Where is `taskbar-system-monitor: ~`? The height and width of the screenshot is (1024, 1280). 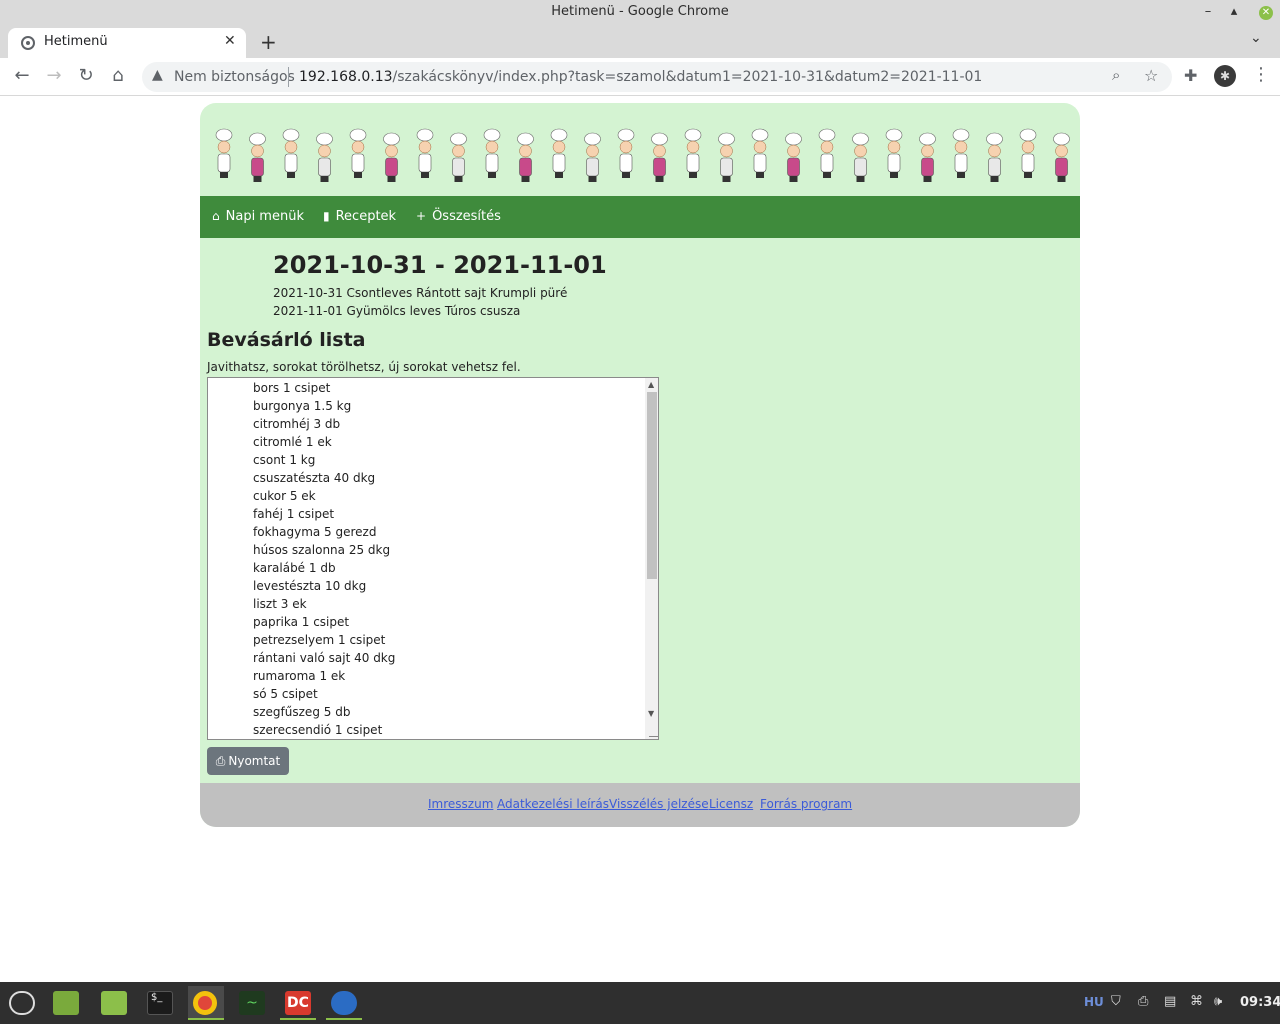
taskbar-system-monitor: ~ is located at coordinates (252, 1003).